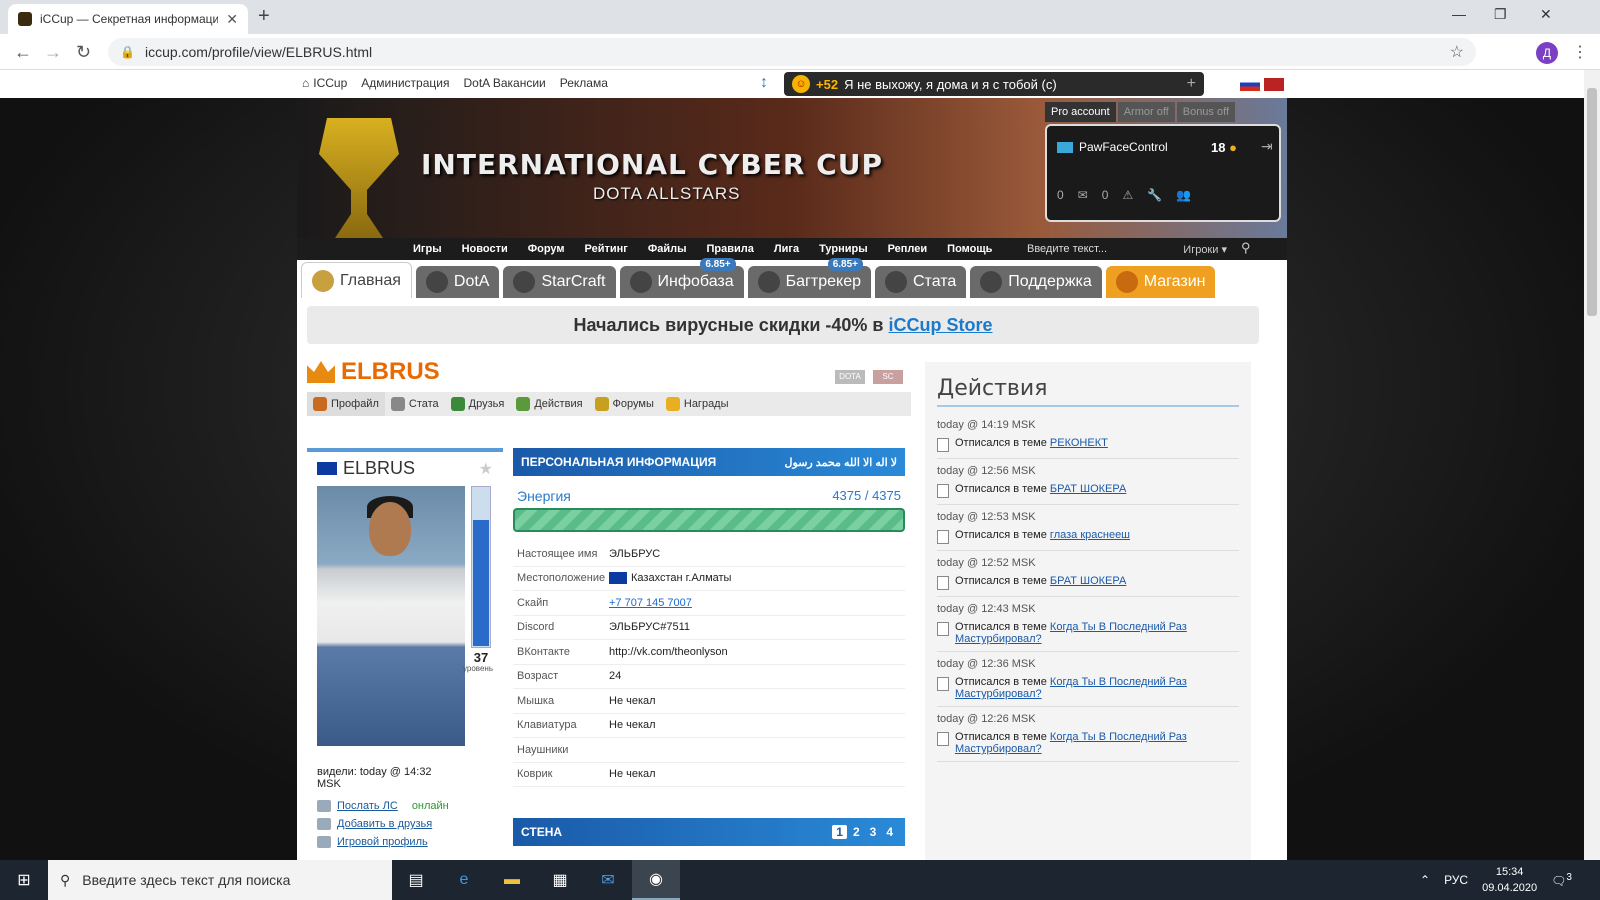  What do you see at coordinates (1083, 195) in the screenshot?
I see `mail-icon: ✉` at bounding box center [1083, 195].